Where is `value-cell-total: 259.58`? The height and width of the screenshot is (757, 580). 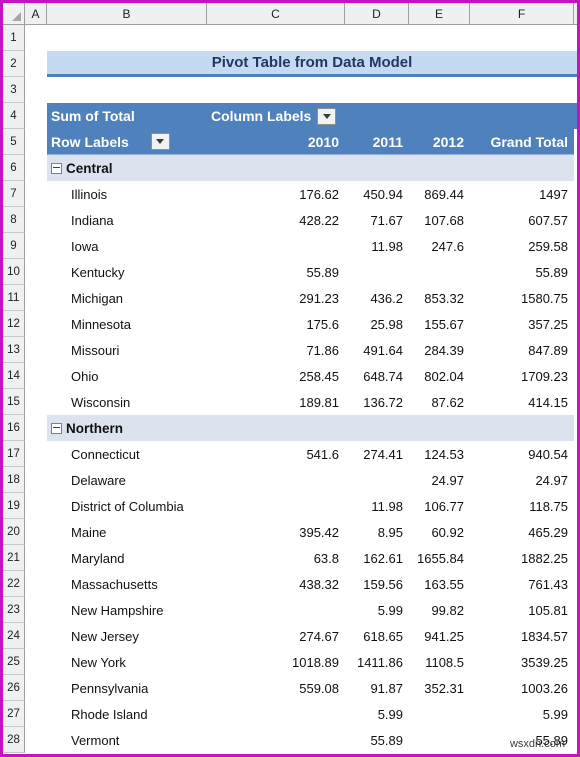 value-cell-total: 259.58 is located at coordinates (522, 246).